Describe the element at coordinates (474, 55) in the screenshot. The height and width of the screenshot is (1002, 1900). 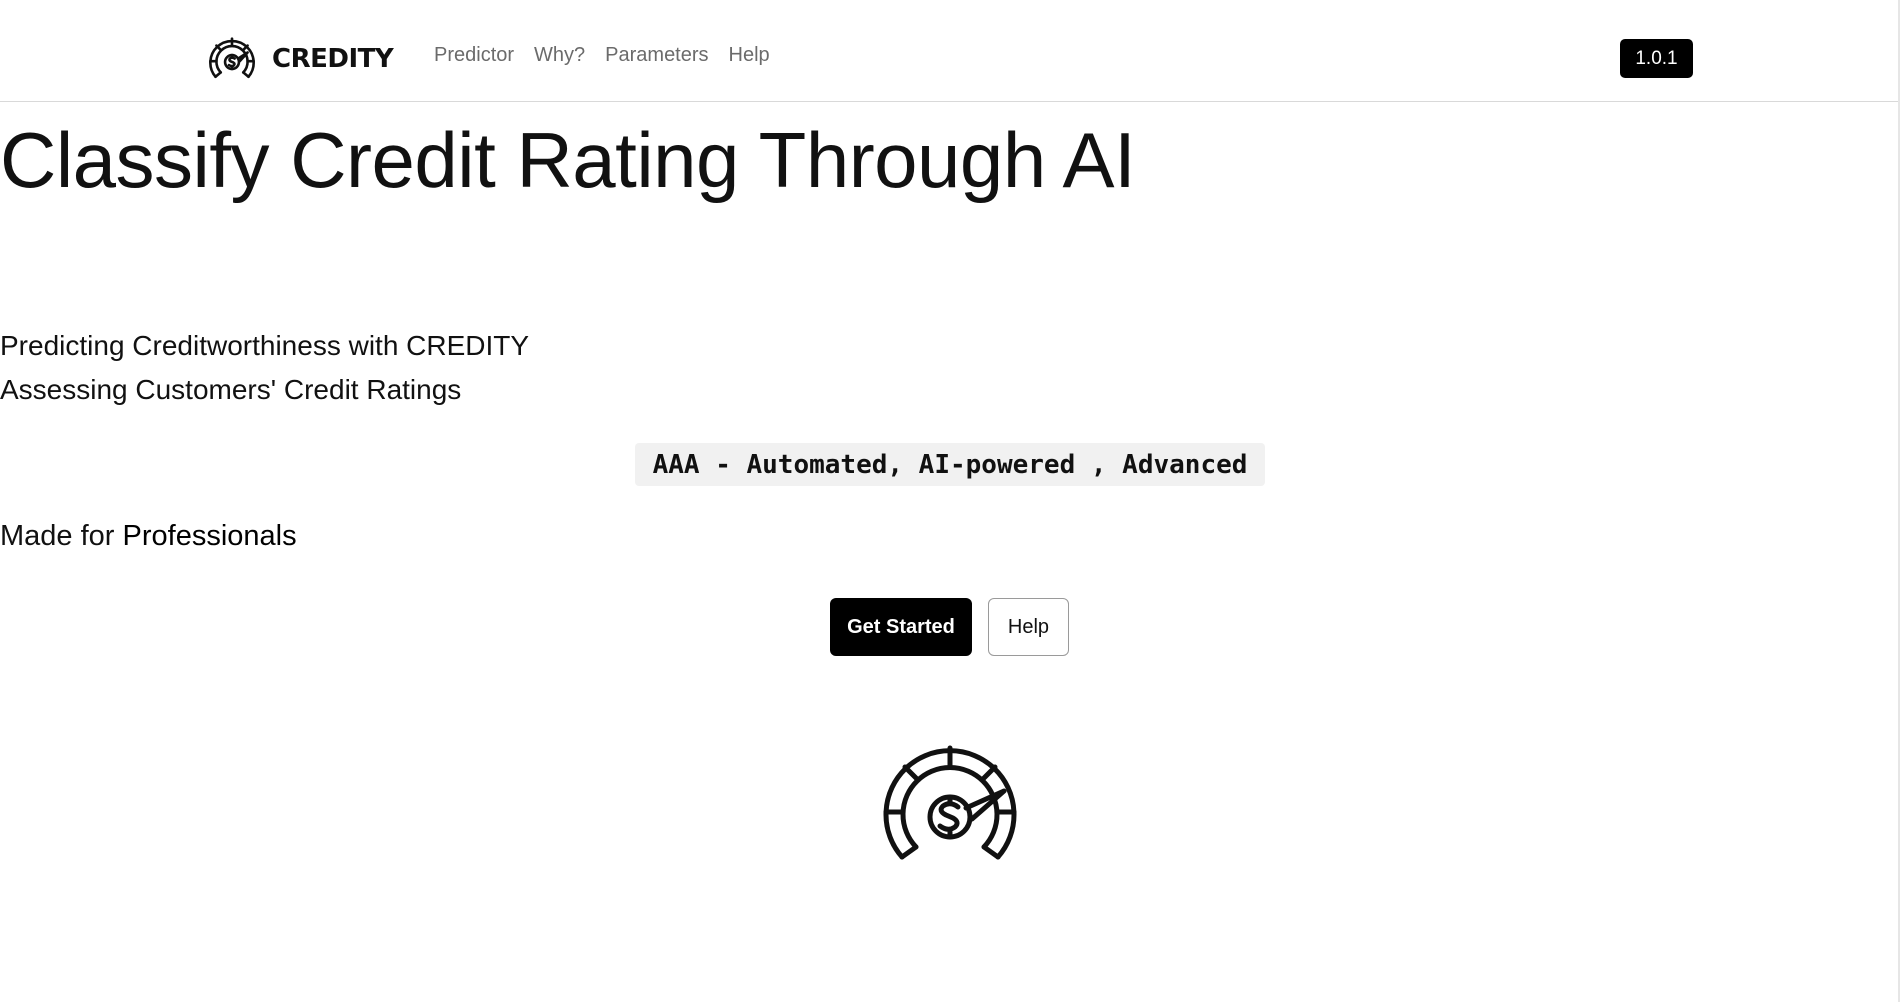
I see `nav-item-predictor: Predictor` at that location.